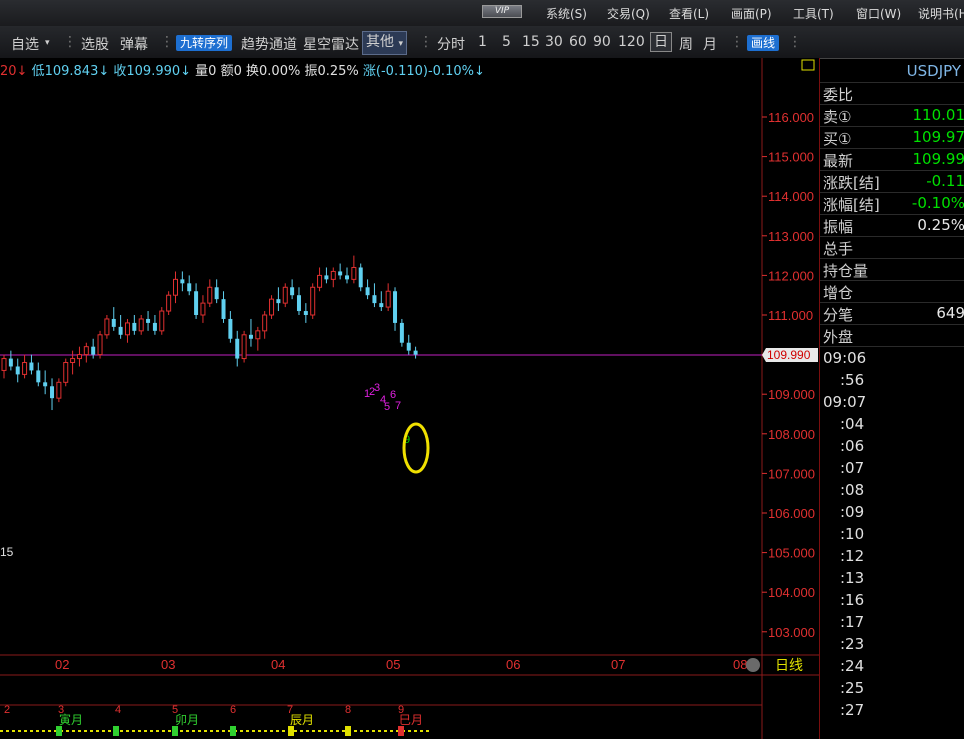  Describe the element at coordinates (302, 720) in the screenshot. I see `month-label-chen: 辰月` at that location.